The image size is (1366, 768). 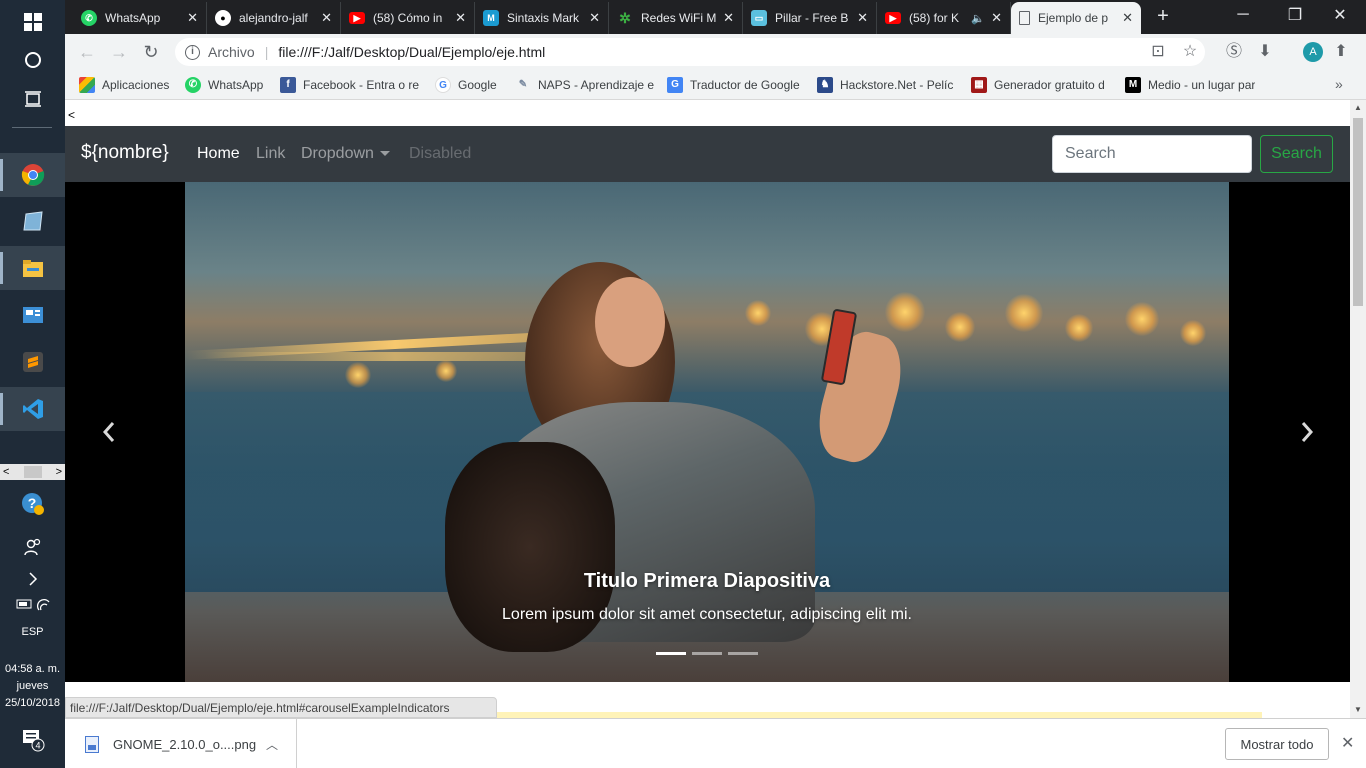 I want to click on chevron-up-icon: ︿, so click(x=272, y=744).